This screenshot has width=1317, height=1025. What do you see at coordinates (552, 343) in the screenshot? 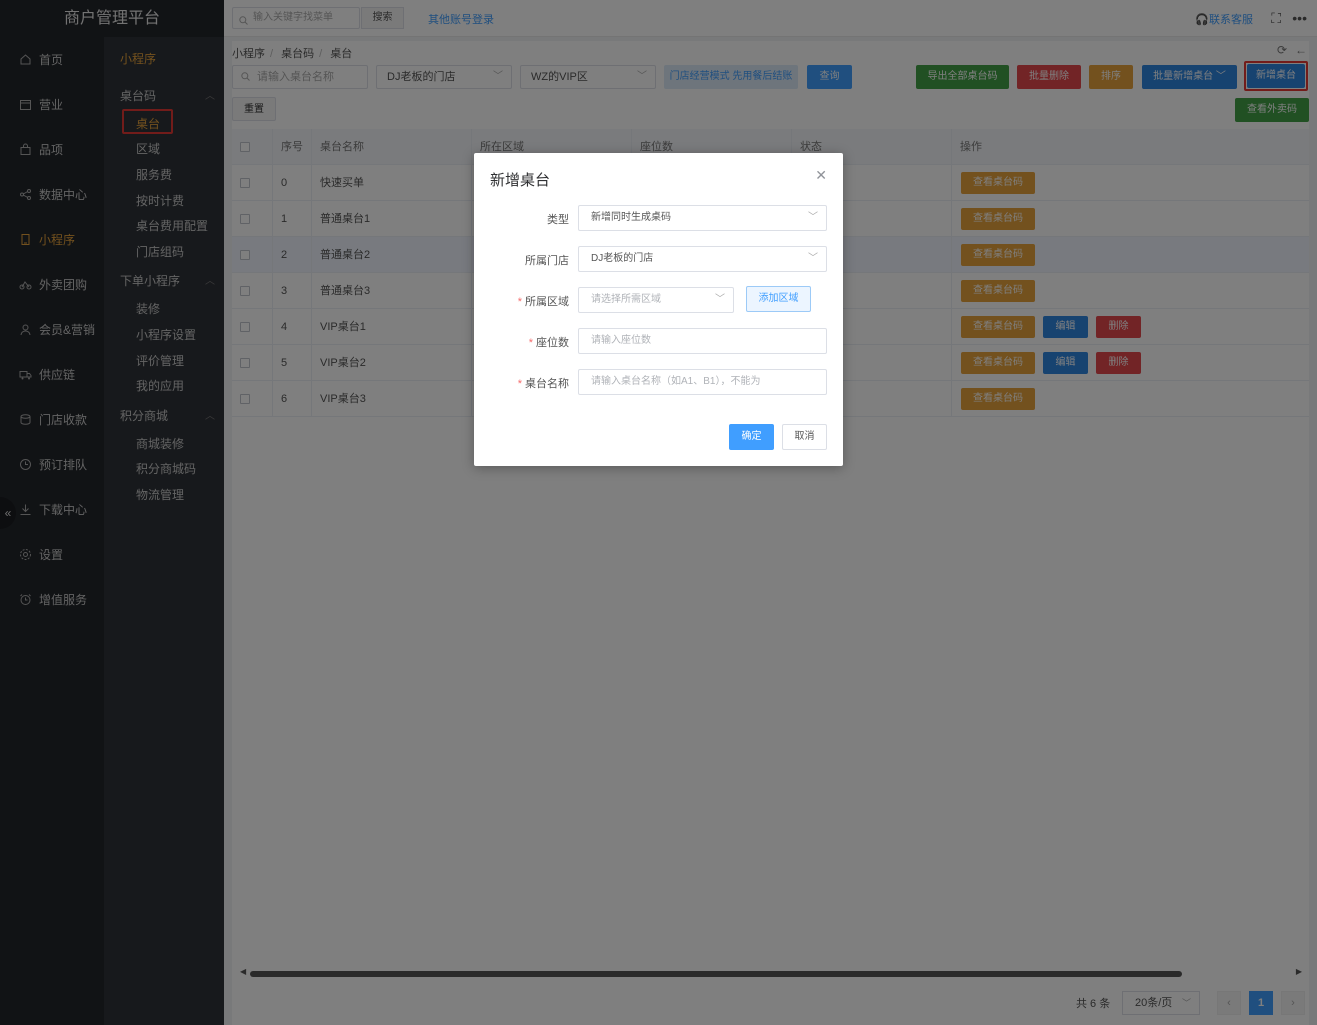
I see `label-text: 座位数` at bounding box center [552, 343].